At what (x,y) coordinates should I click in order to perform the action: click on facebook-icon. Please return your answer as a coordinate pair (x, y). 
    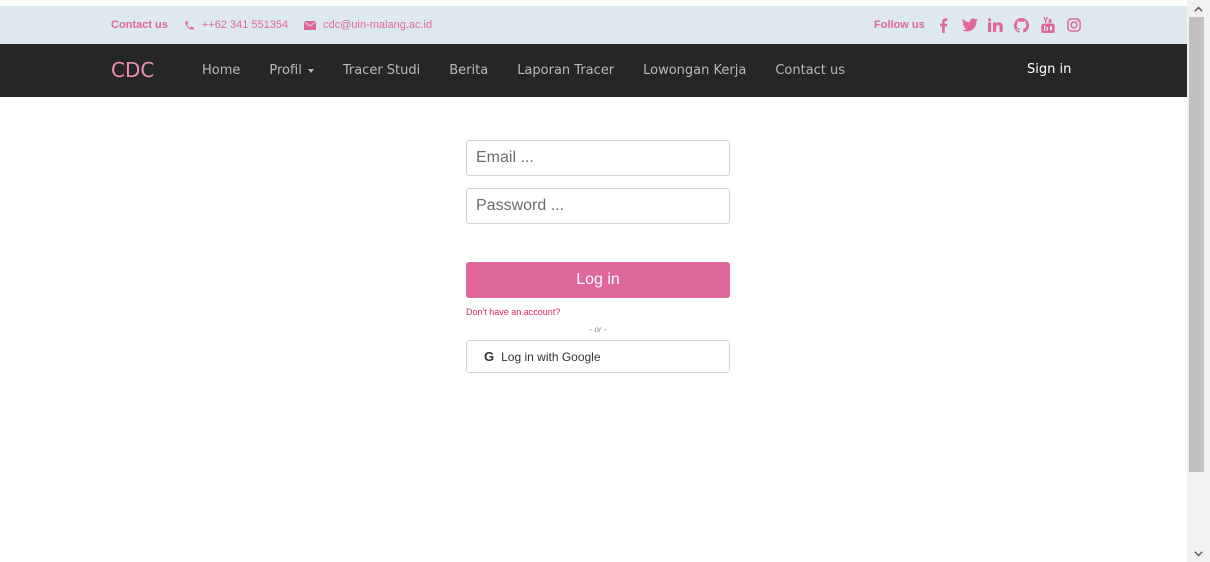
    Looking at the image, I should click on (944, 25).